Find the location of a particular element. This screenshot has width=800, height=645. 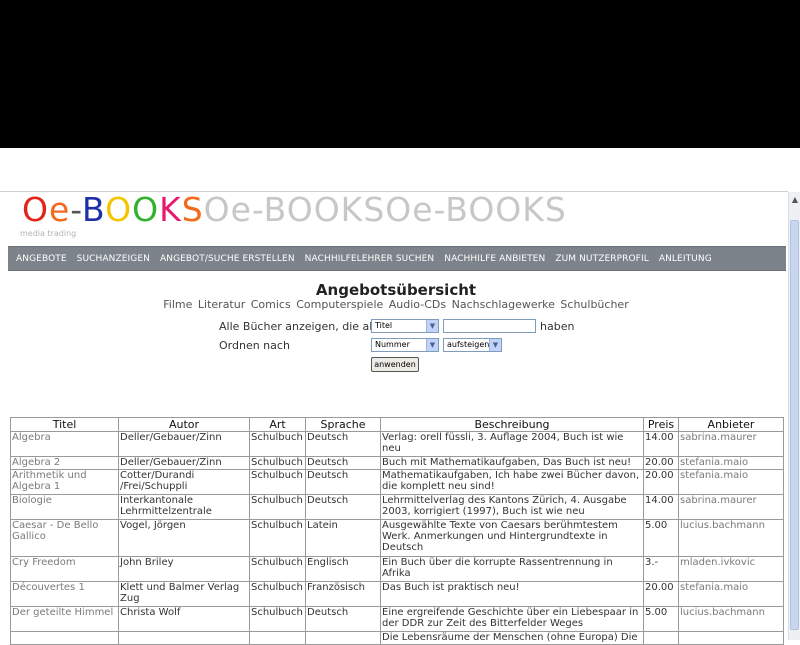

cell-title: Algebra 2 is located at coordinates (64, 463).